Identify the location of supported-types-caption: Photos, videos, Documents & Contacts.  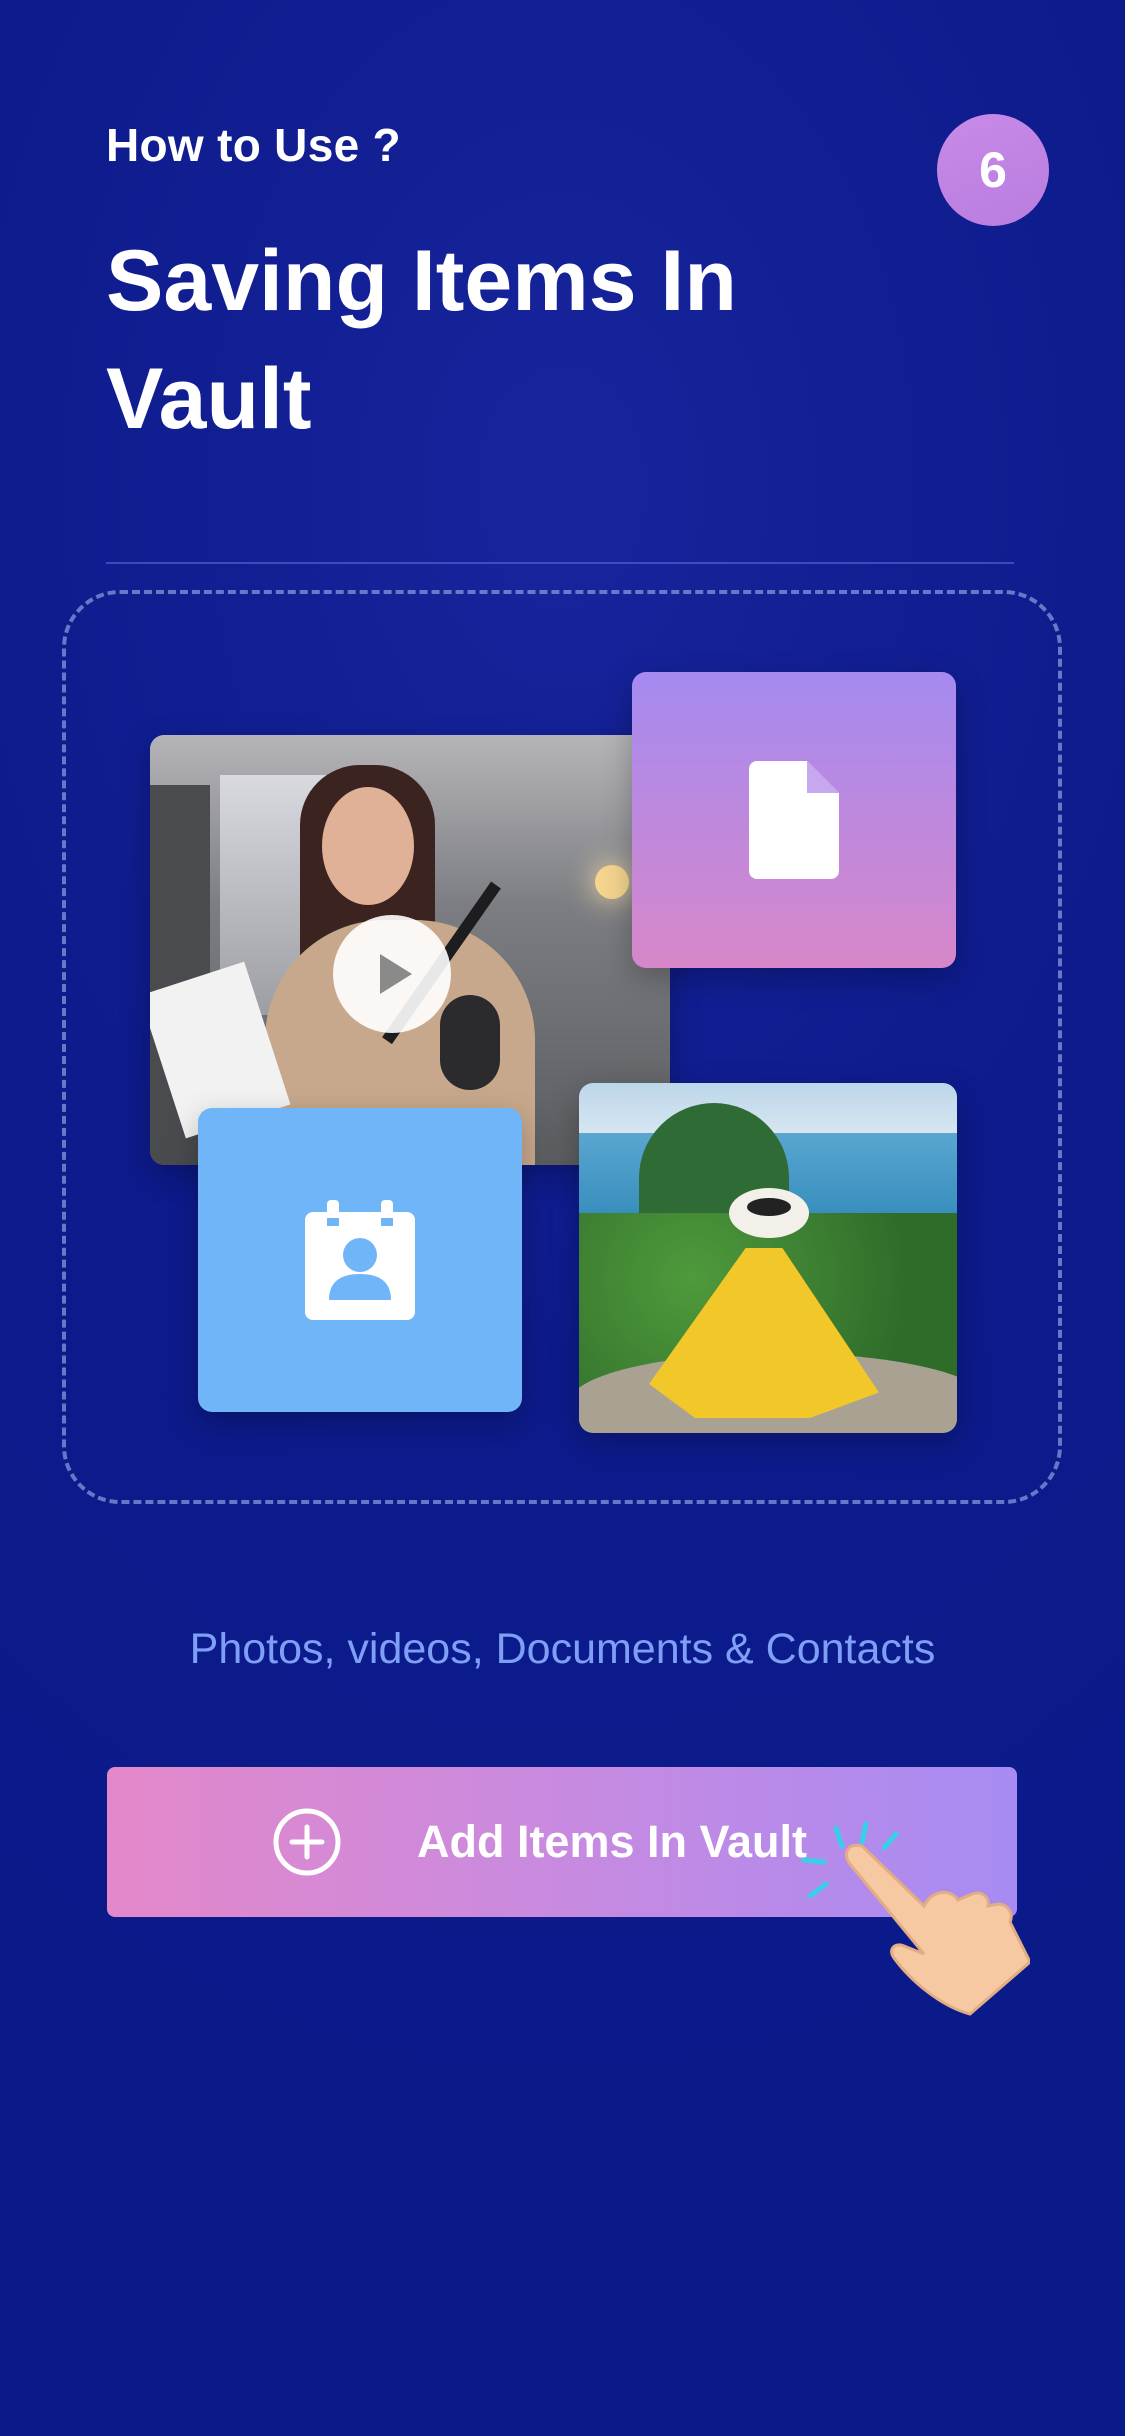
(562, 1649).